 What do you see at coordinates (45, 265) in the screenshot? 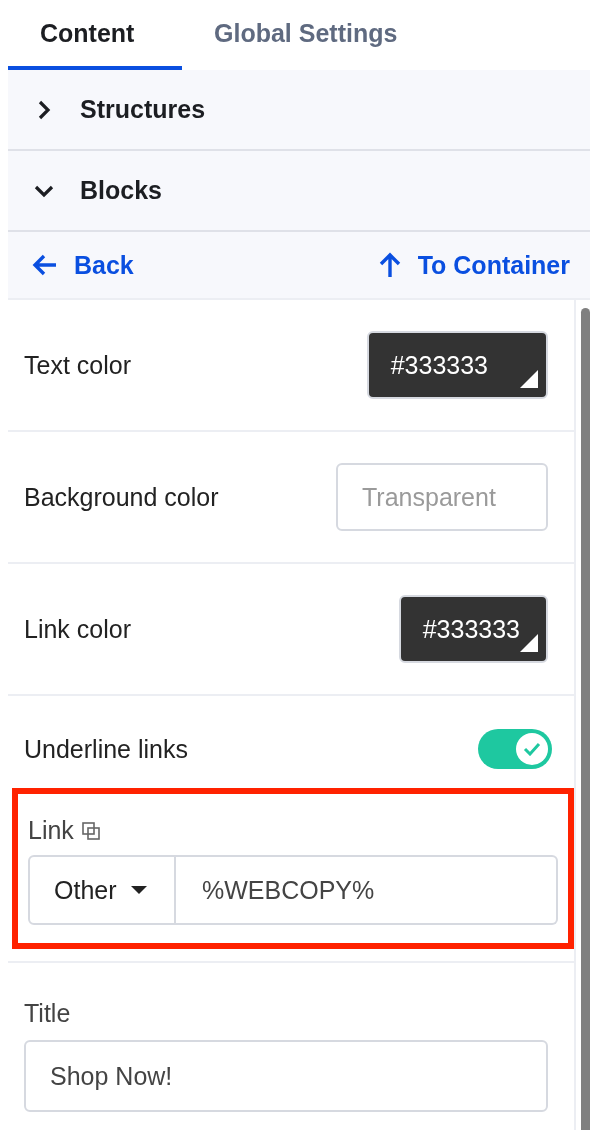
I see `arrow-left-icon` at bounding box center [45, 265].